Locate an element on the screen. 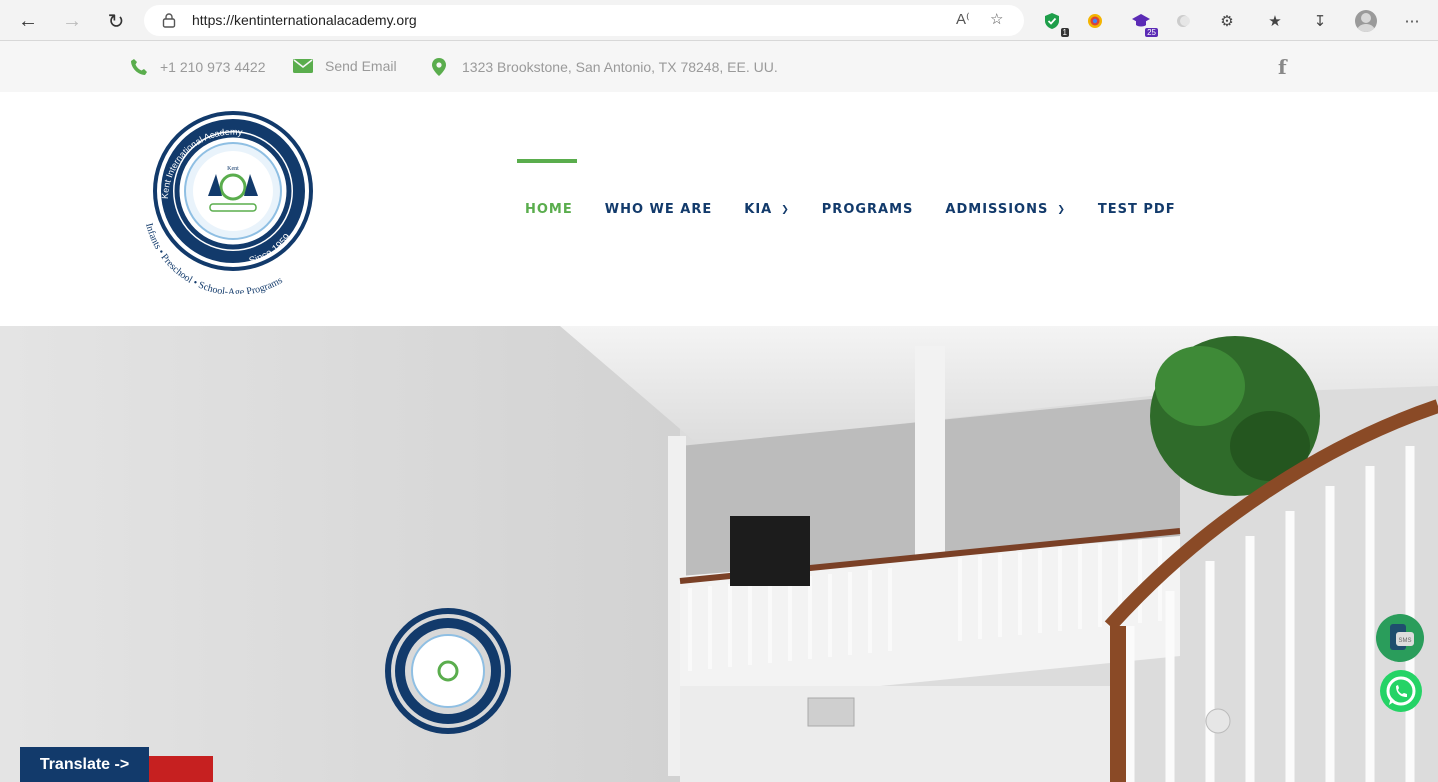  grey-extension-icon is located at coordinates (1183, 21).